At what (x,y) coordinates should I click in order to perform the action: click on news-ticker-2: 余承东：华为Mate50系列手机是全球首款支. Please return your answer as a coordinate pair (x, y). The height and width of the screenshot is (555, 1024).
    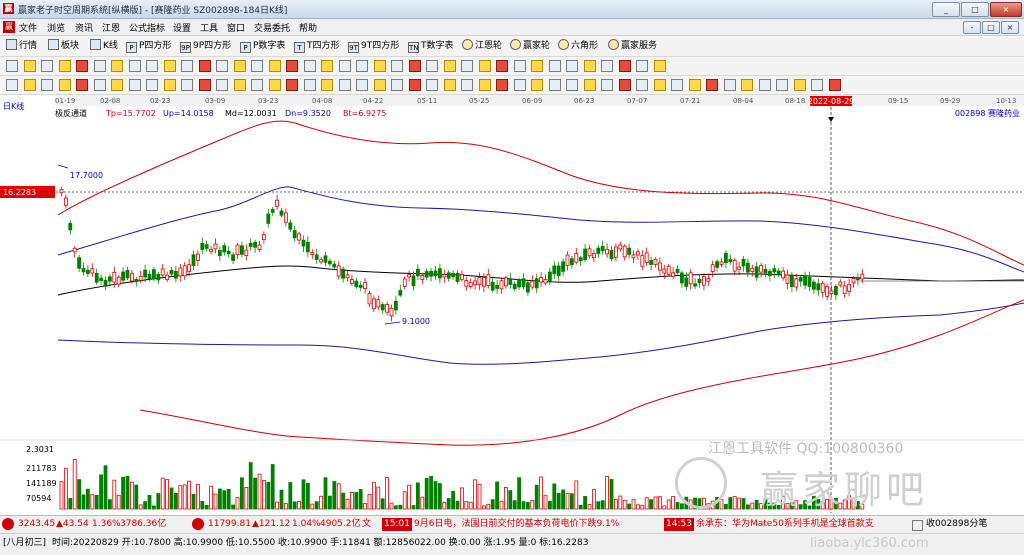
    Looking at the image, I should click on (803, 524).